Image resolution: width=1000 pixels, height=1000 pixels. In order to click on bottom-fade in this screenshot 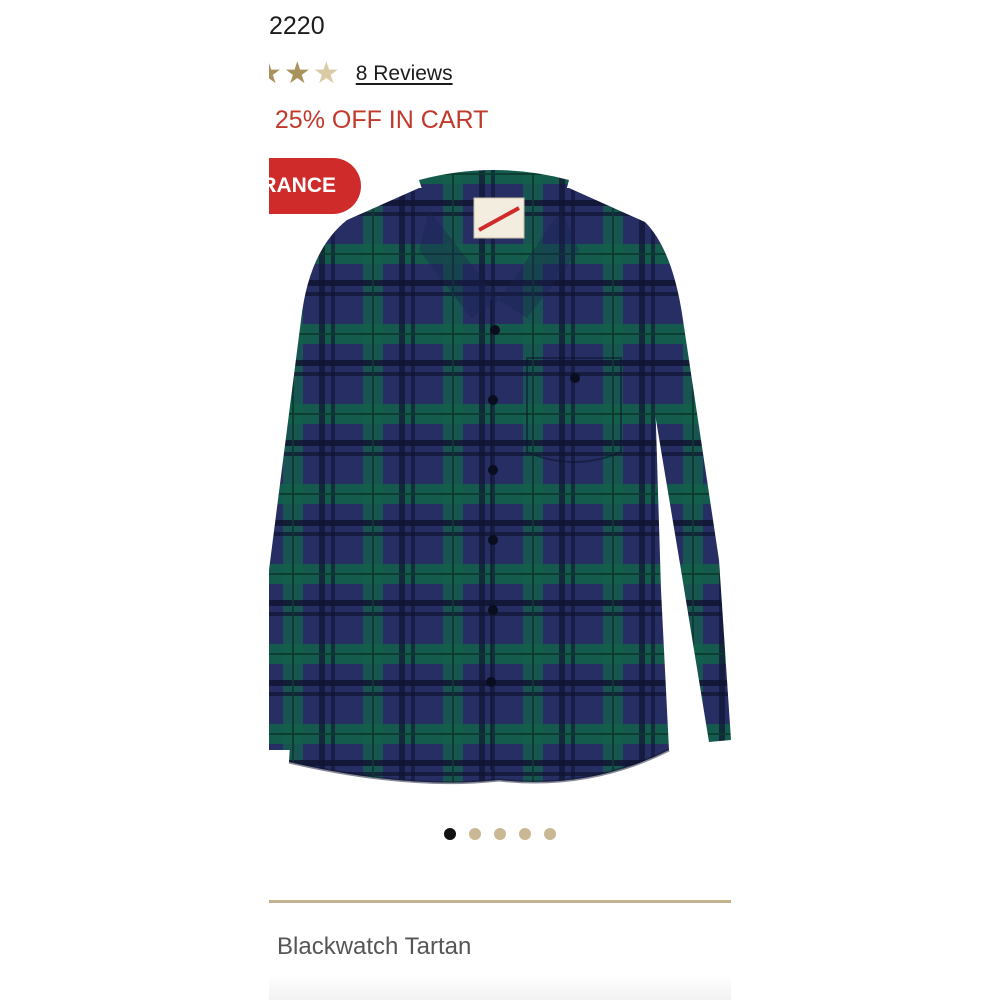, I will do `click(500, 987)`.